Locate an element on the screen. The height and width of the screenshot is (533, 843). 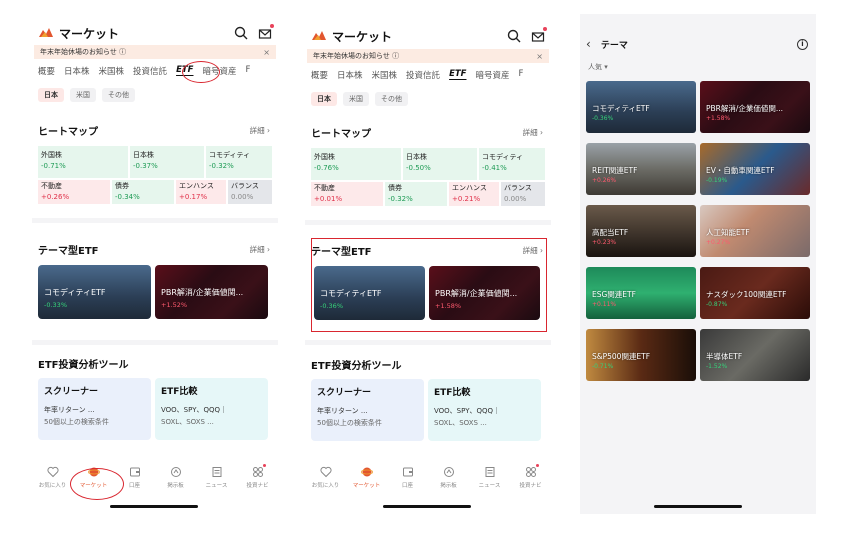
heatmap-cell: 不動産 +0.26% is located at coordinates (74, 192).